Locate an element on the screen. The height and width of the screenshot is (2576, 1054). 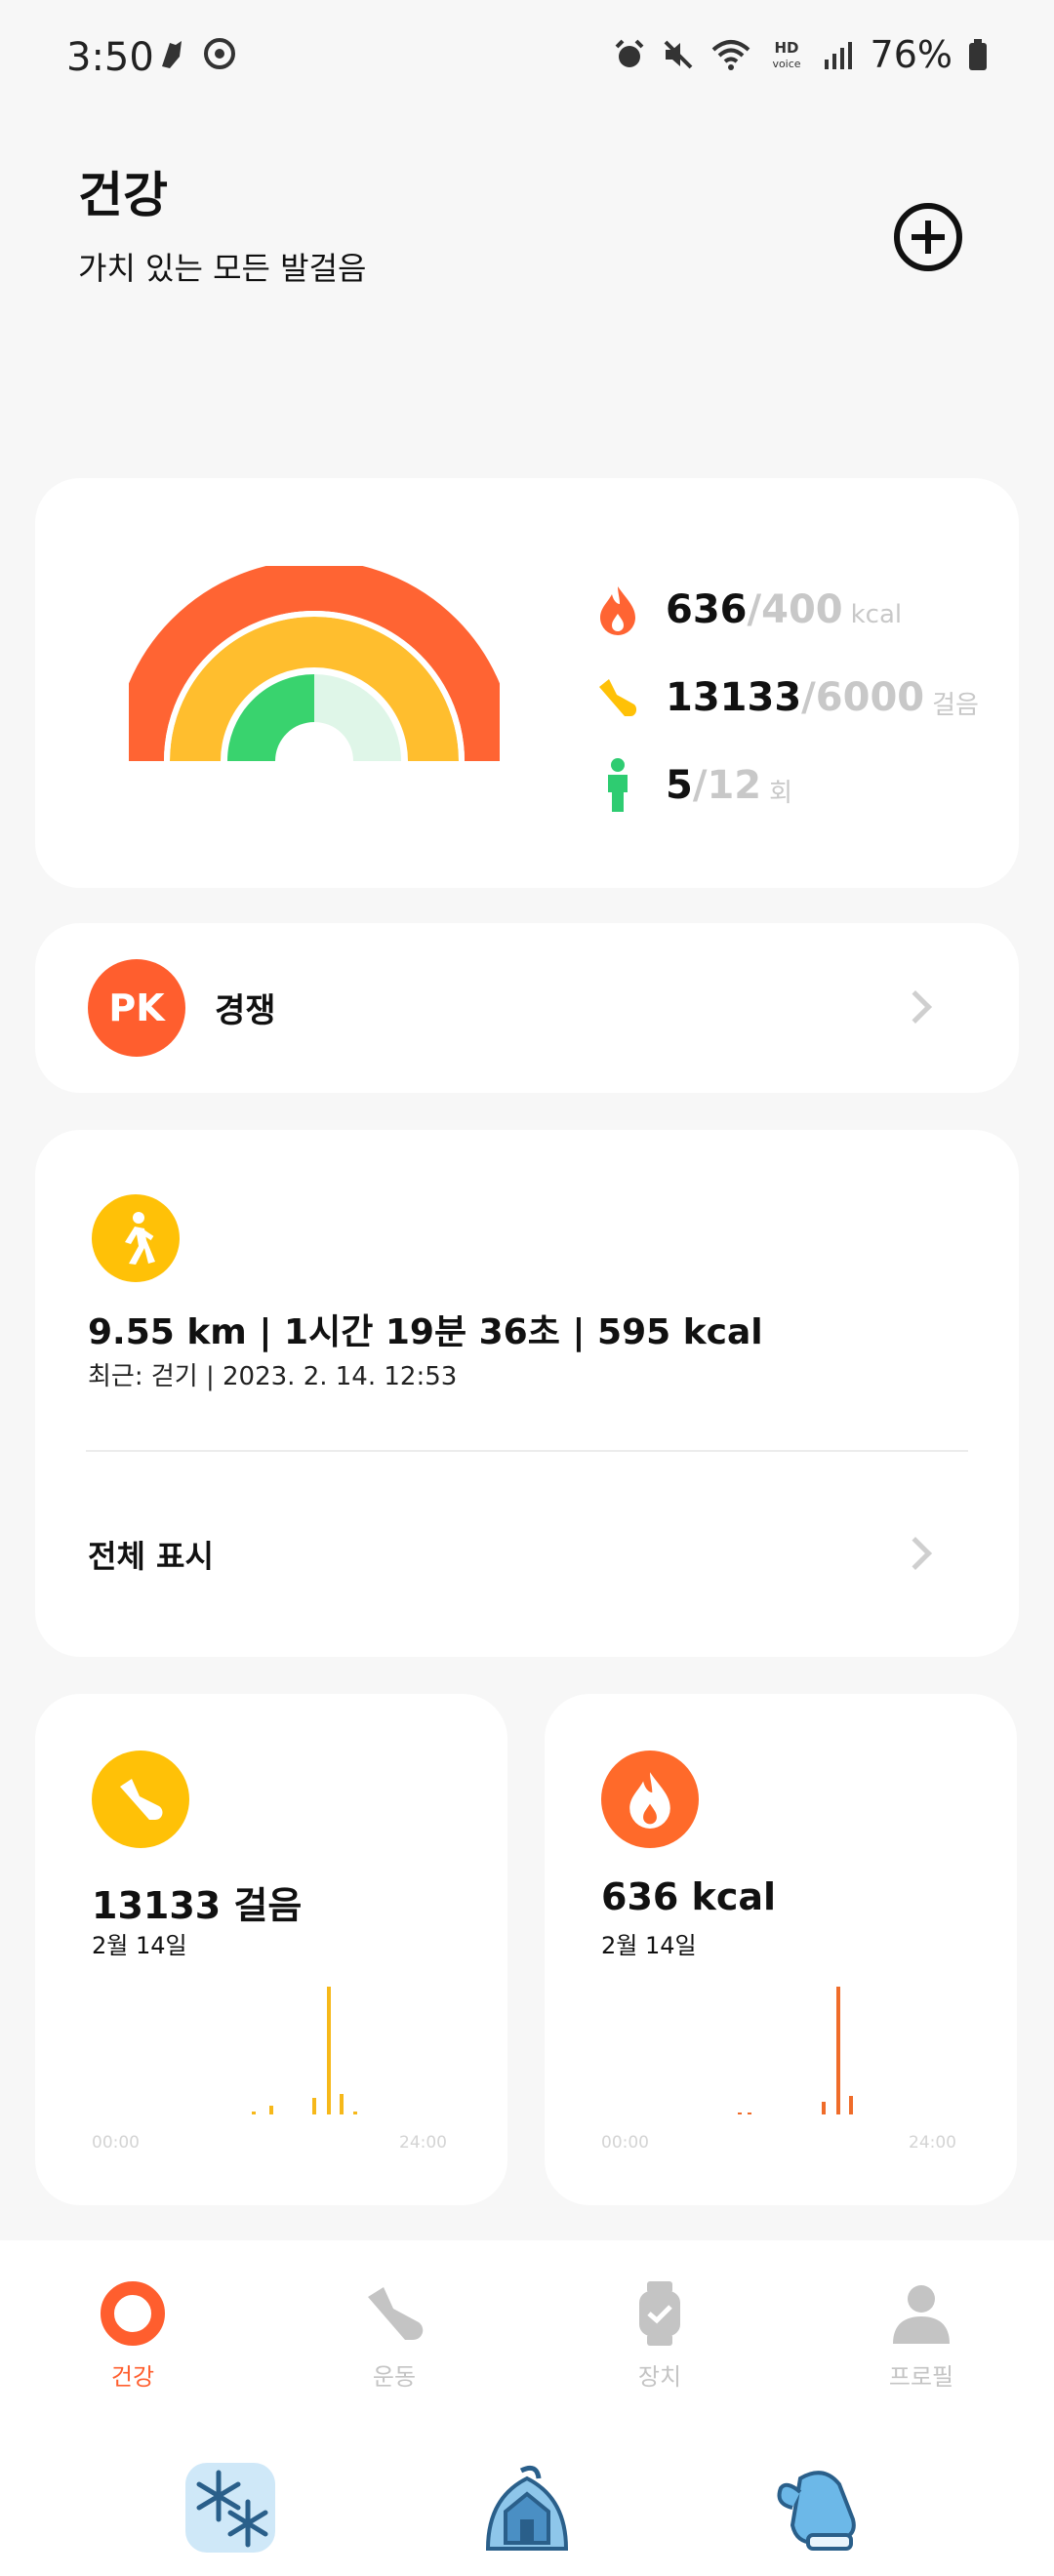
bottom-navigation: 건강 운동 장치 프로필 is located at coordinates (527, 2408).